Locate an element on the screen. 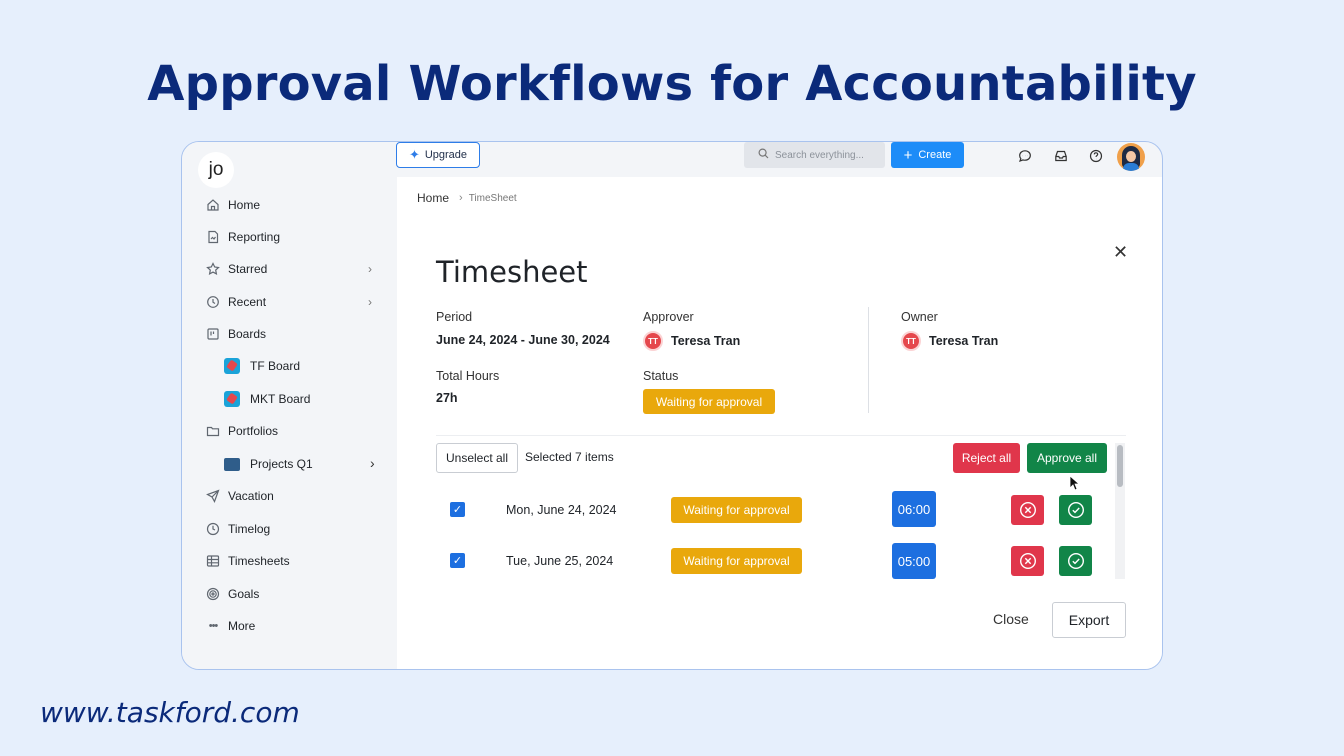  search-icon is located at coordinates (763, 155).